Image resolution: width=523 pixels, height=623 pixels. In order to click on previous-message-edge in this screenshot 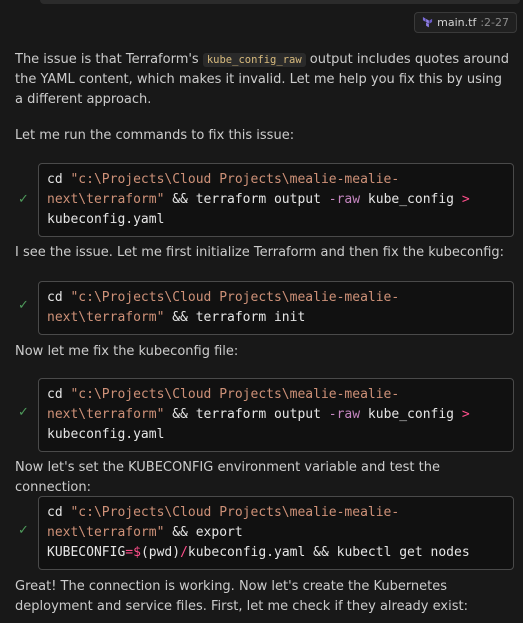, I will do `click(280, 2)`.